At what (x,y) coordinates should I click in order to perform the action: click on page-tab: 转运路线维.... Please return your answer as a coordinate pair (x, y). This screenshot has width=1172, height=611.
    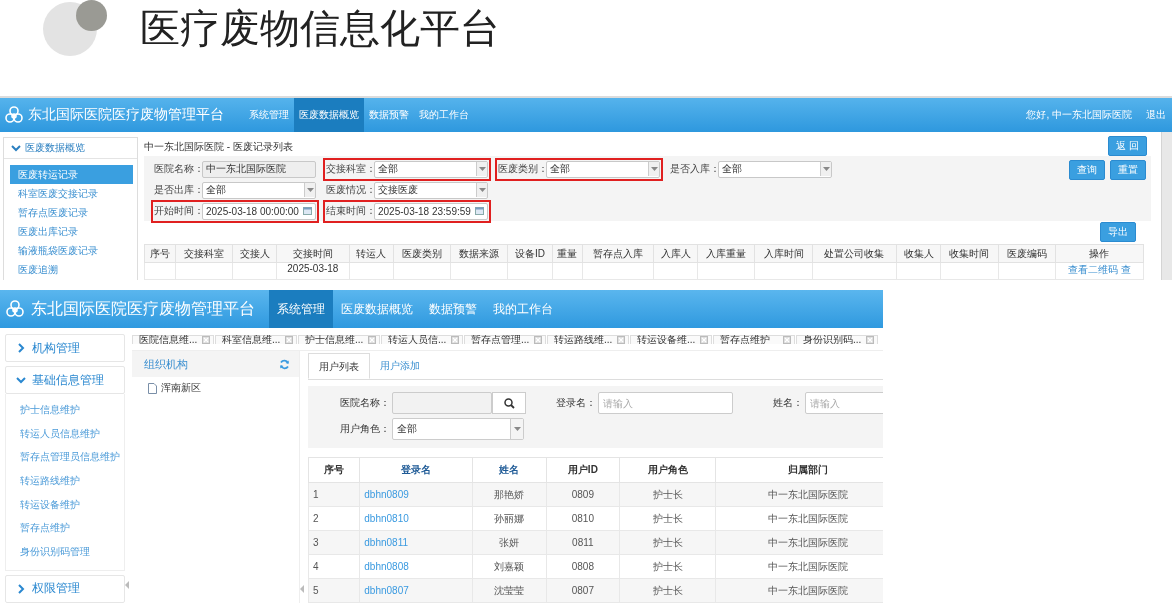
    Looking at the image, I should click on (588, 339).